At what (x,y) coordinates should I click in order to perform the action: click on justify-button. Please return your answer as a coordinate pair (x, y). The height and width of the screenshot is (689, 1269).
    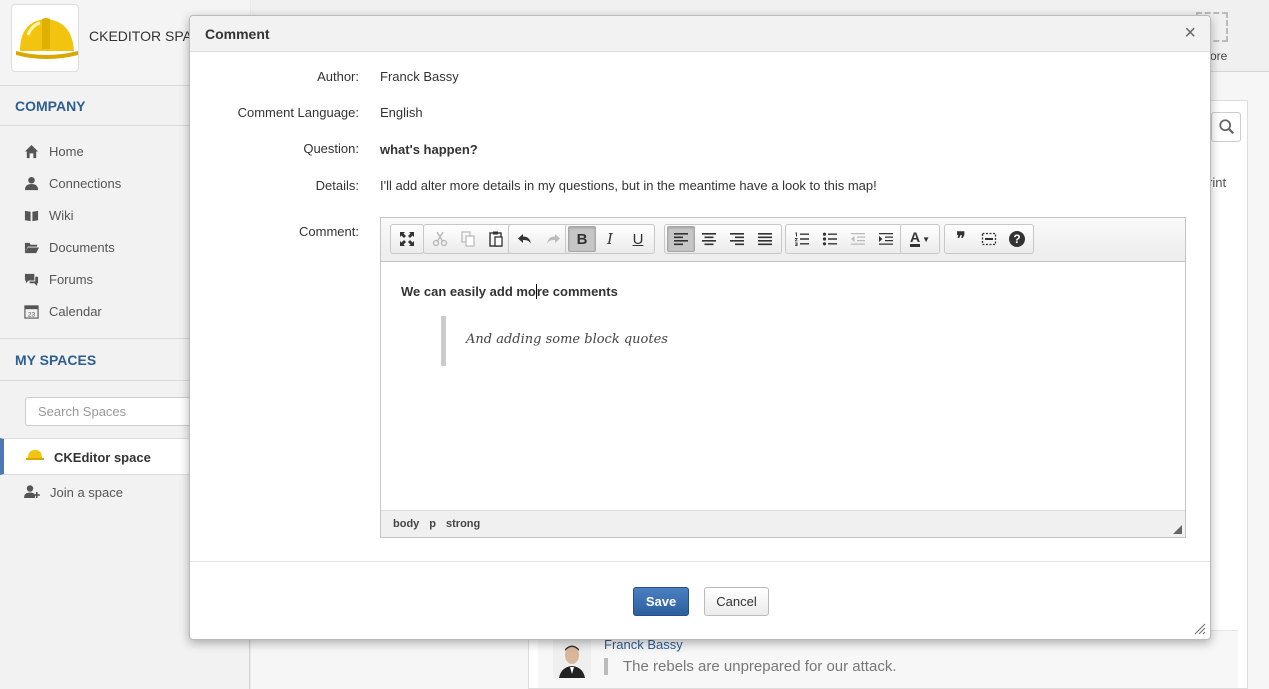
    Looking at the image, I should click on (765, 239).